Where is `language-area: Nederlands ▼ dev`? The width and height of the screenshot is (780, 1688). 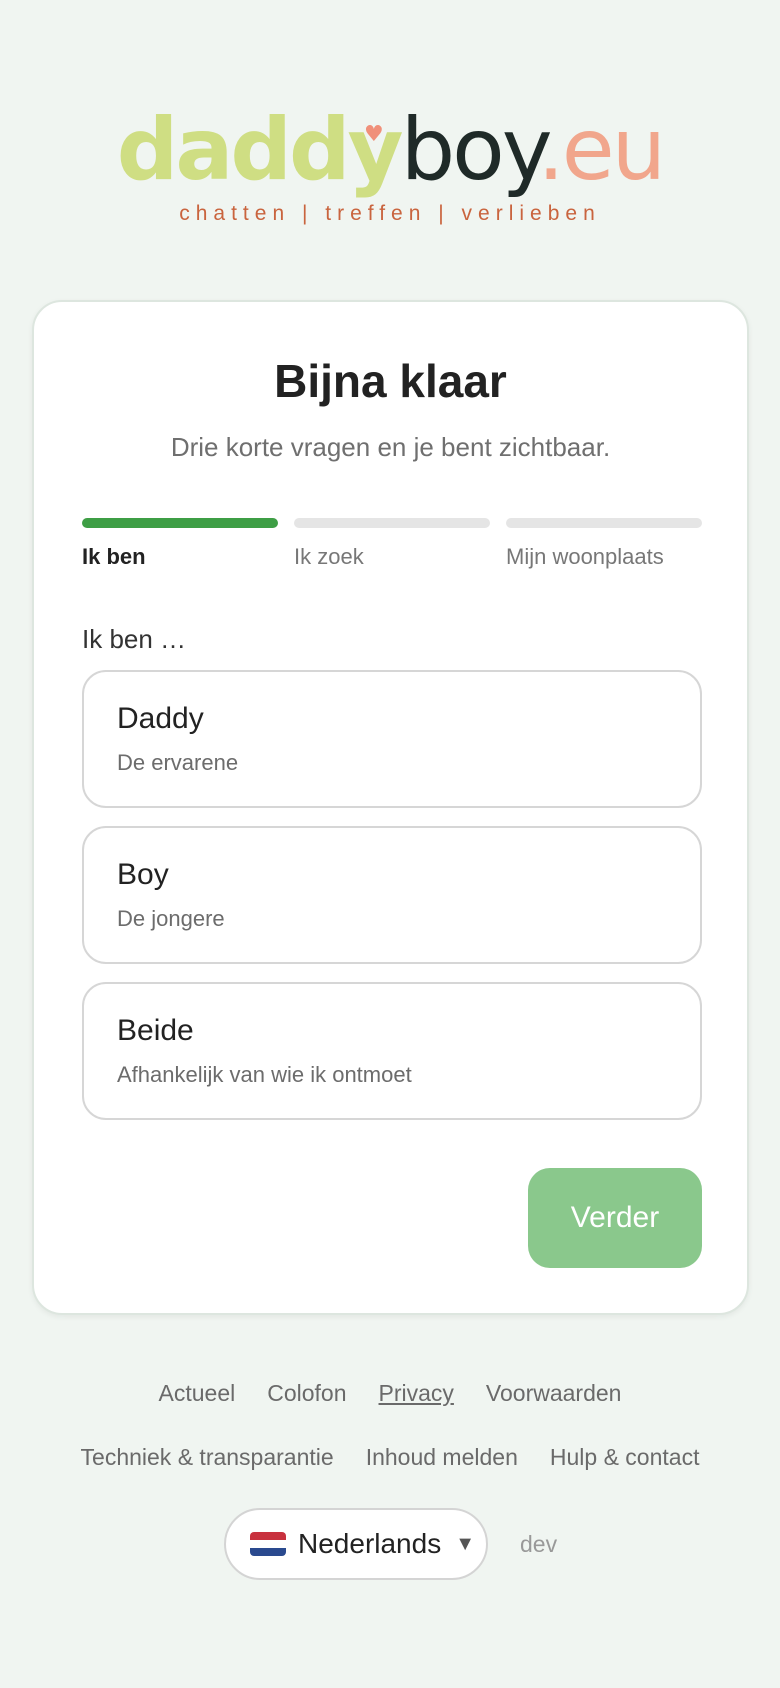 language-area: Nederlands ▼ dev is located at coordinates (390, 1544).